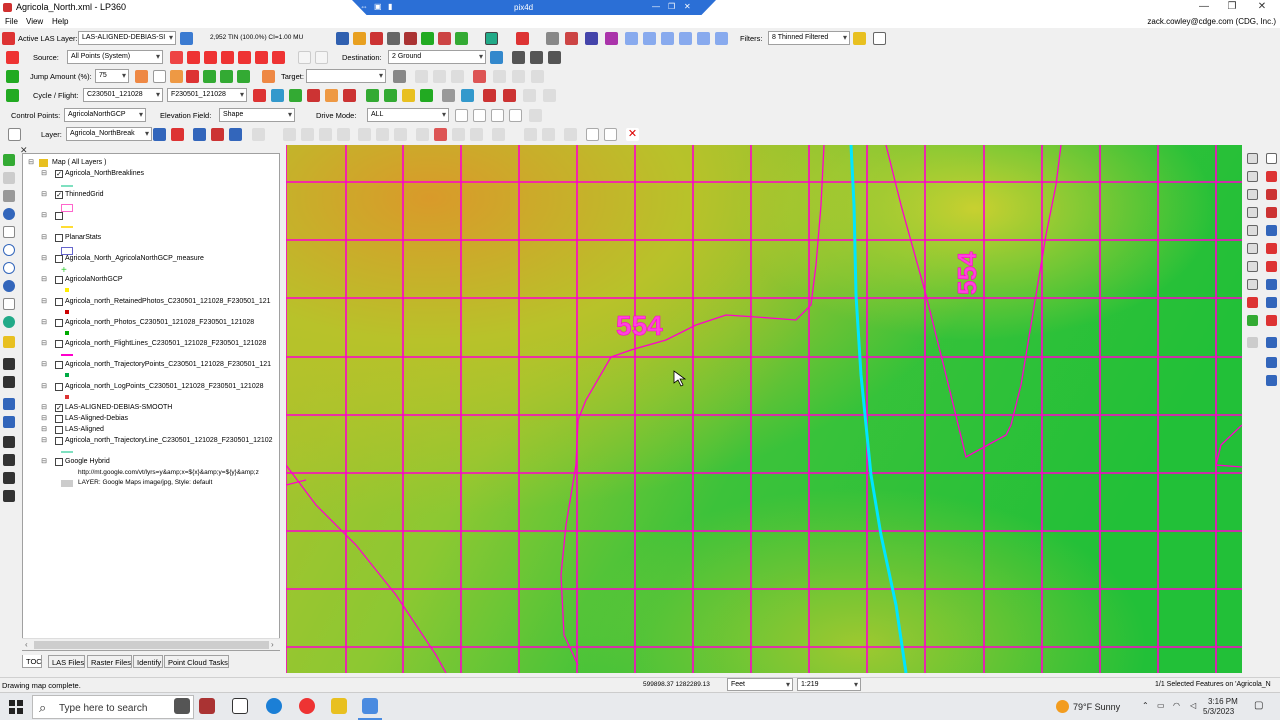  I want to click on tool-at-icon, so click(448, 95).